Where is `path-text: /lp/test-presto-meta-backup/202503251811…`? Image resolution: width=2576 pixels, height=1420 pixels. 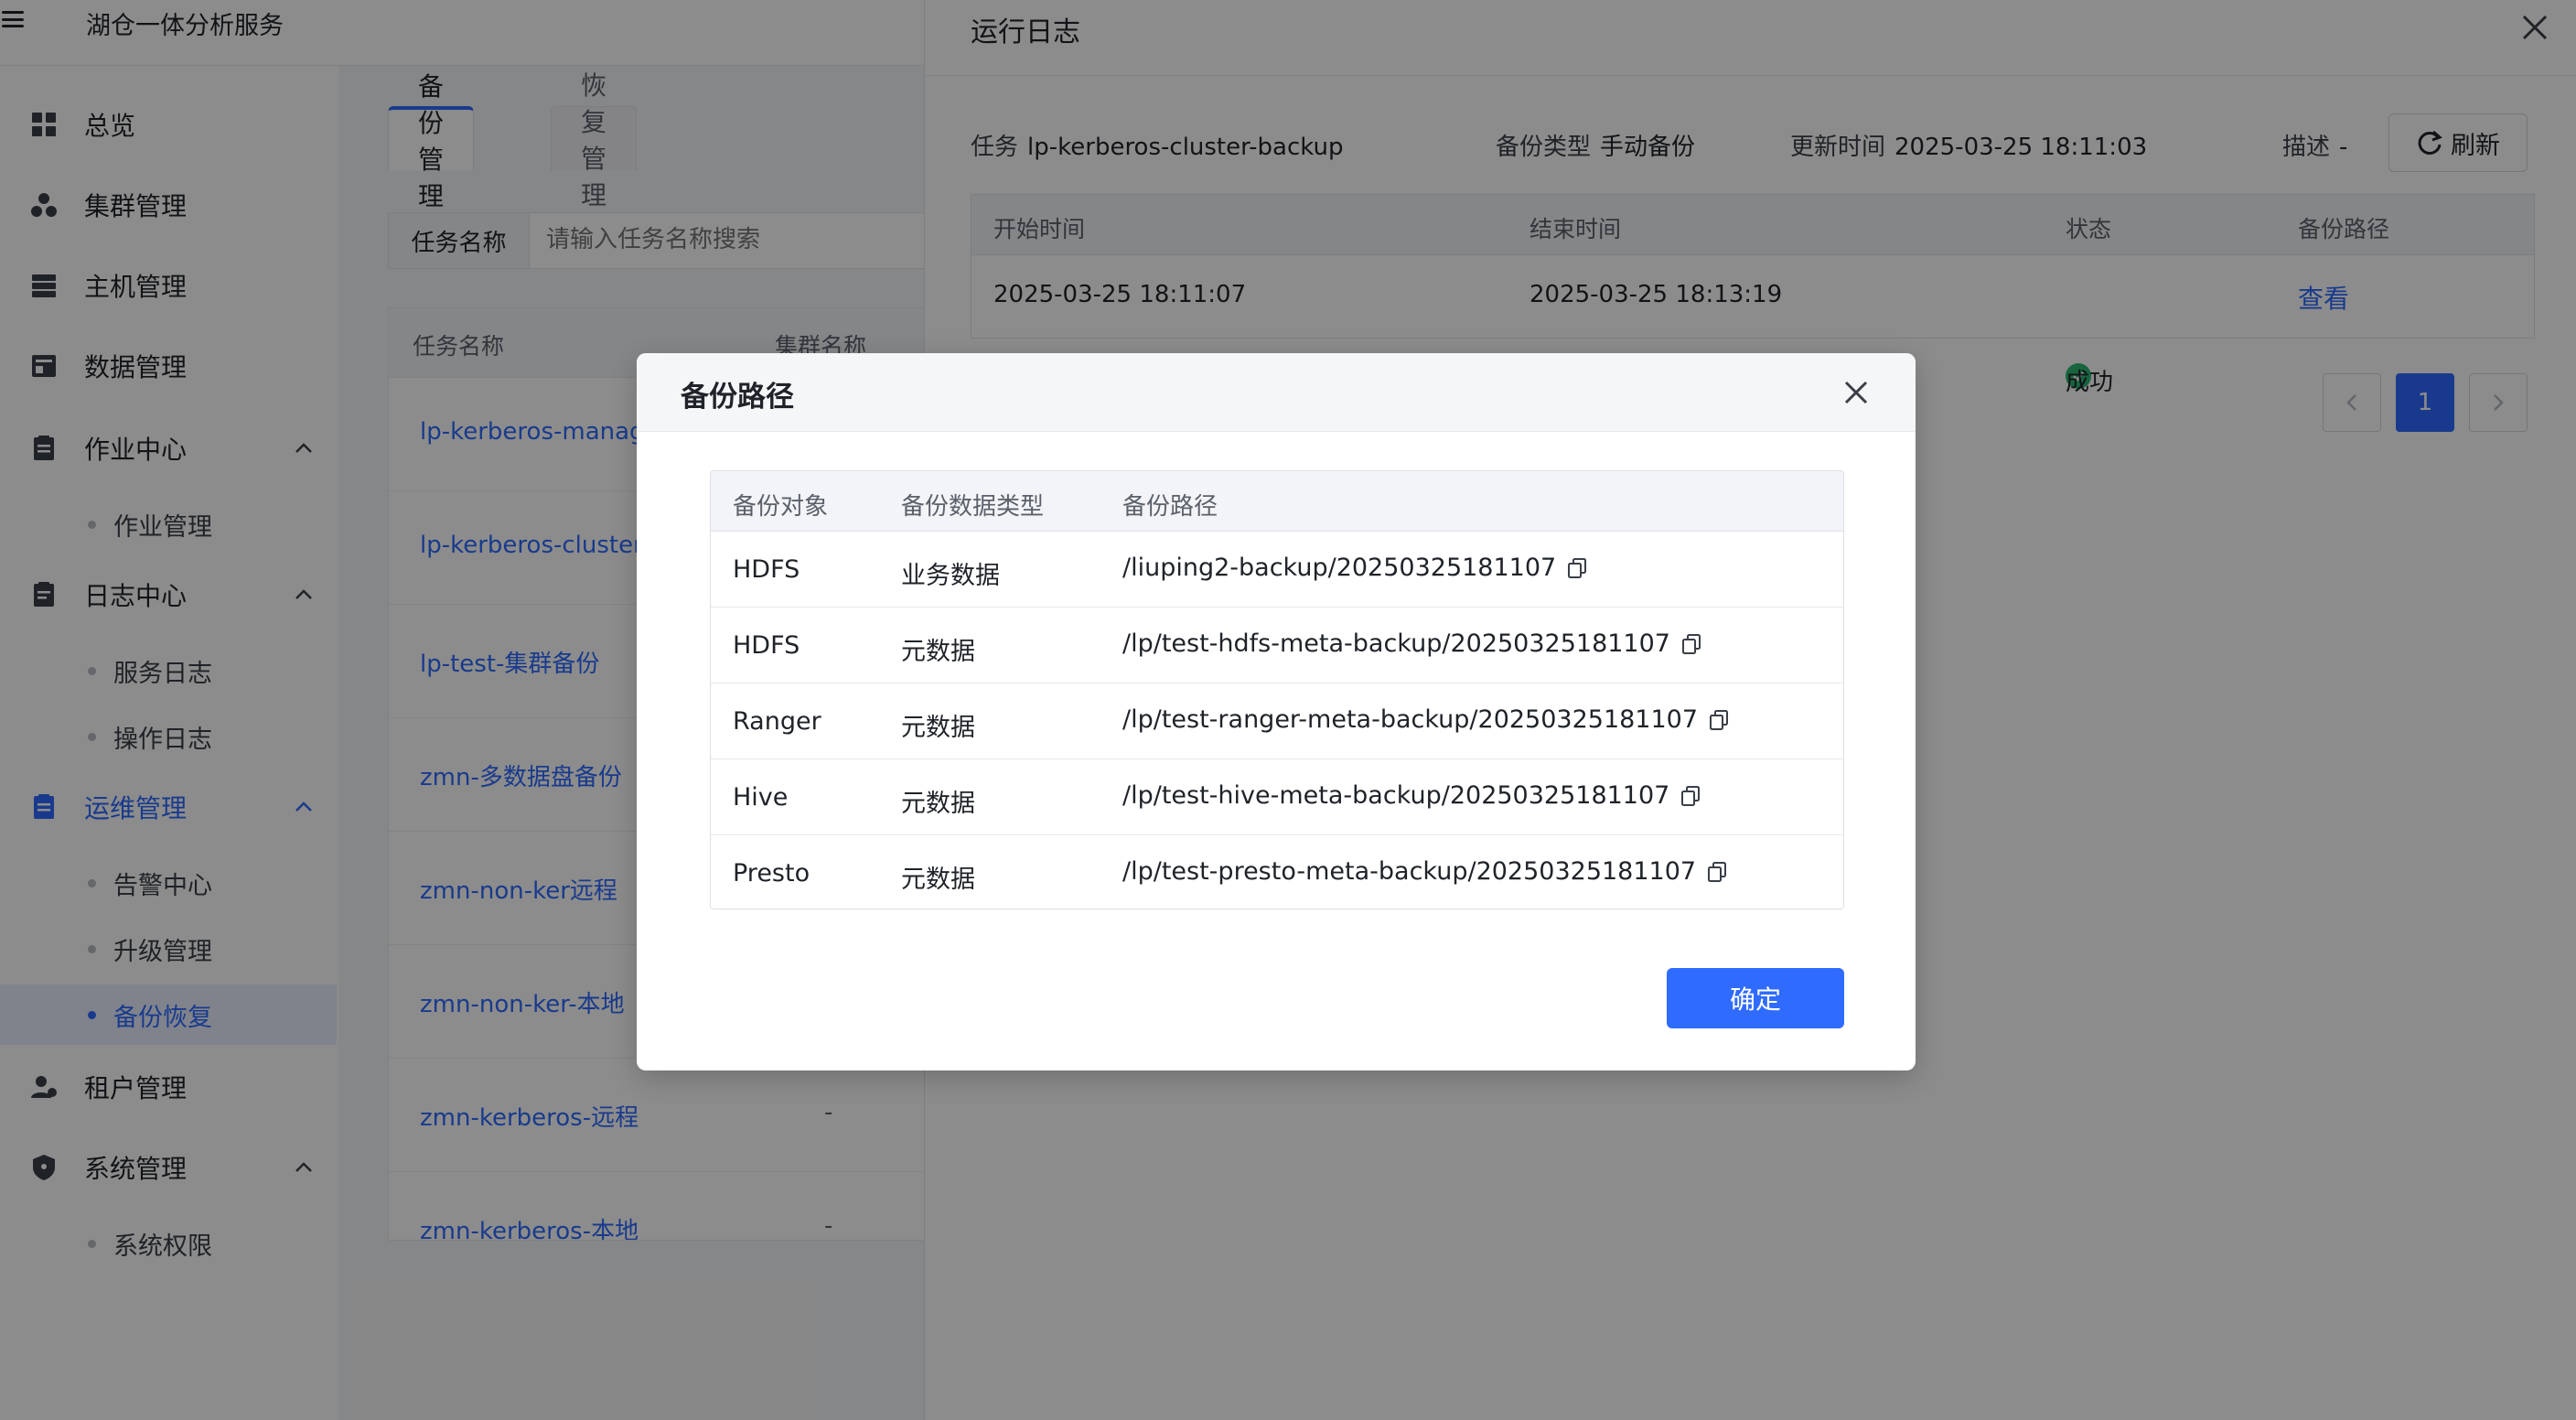 path-text: /lp/test-presto-meta-backup/202503251811… is located at coordinates (1409, 872).